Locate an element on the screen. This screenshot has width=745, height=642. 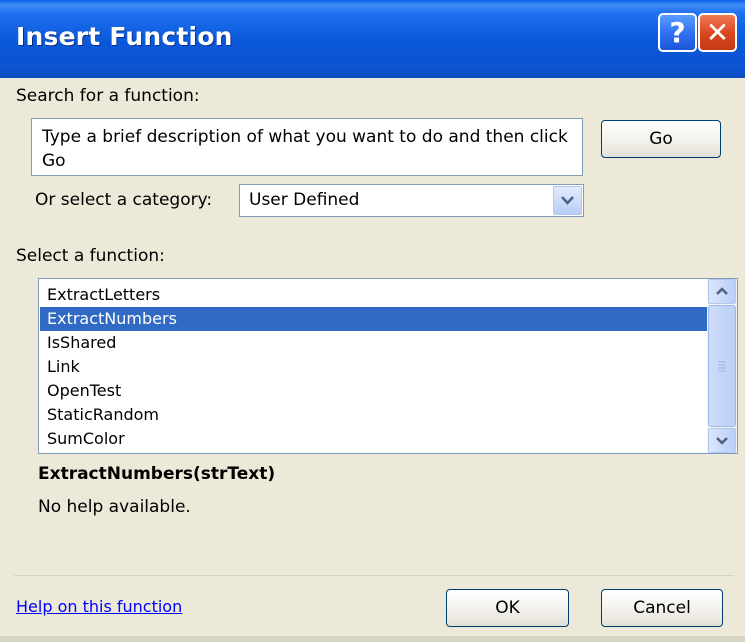
function-signature: ExtractNumbers(strText) is located at coordinates (157, 474).